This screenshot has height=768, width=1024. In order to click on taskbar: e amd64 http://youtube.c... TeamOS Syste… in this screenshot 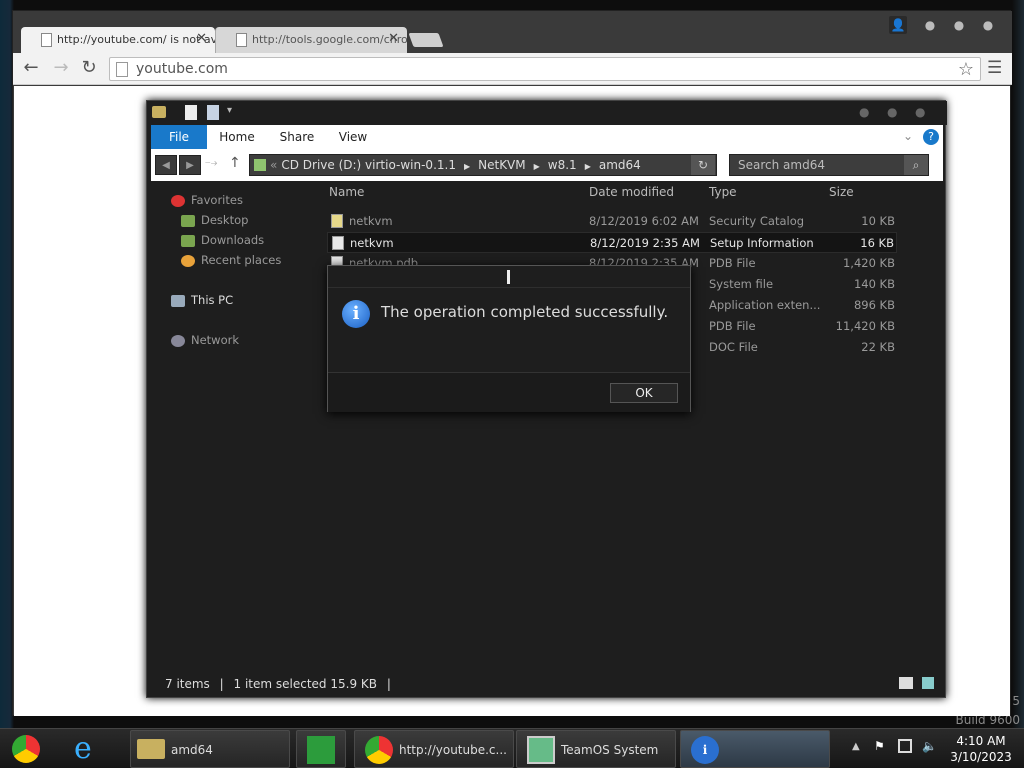, I will do `click(512, 748)`.